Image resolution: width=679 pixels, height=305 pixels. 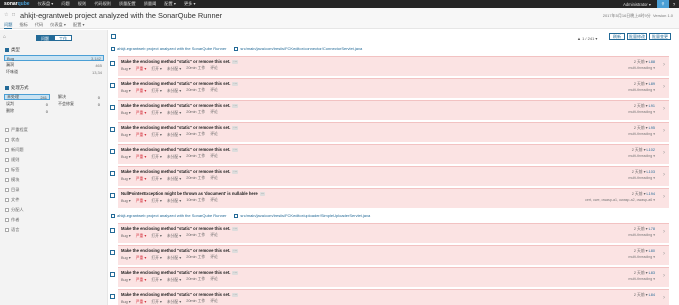 What do you see at coordinates (12, 230) in the screenshot?
I see `facet-language: 语言` at bounding box center [12, 230].